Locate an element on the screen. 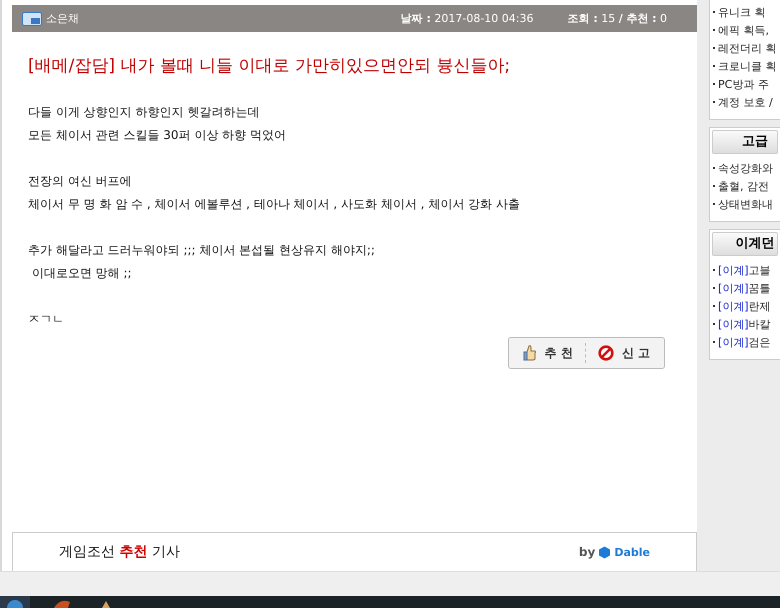  sidebar-link: [이계]검은 is located at coordinates (744, 342).